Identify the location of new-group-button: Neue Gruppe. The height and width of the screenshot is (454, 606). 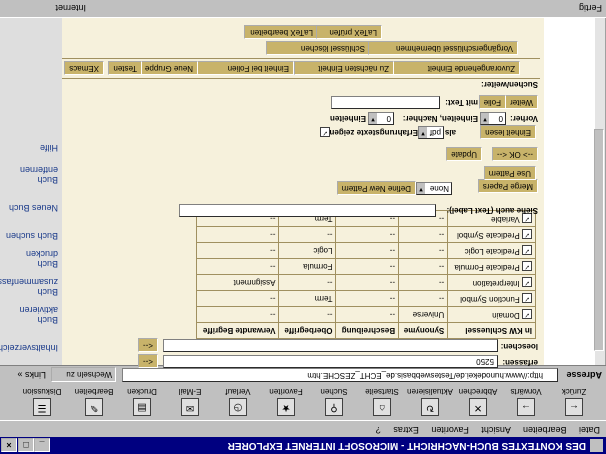
(168, 68).